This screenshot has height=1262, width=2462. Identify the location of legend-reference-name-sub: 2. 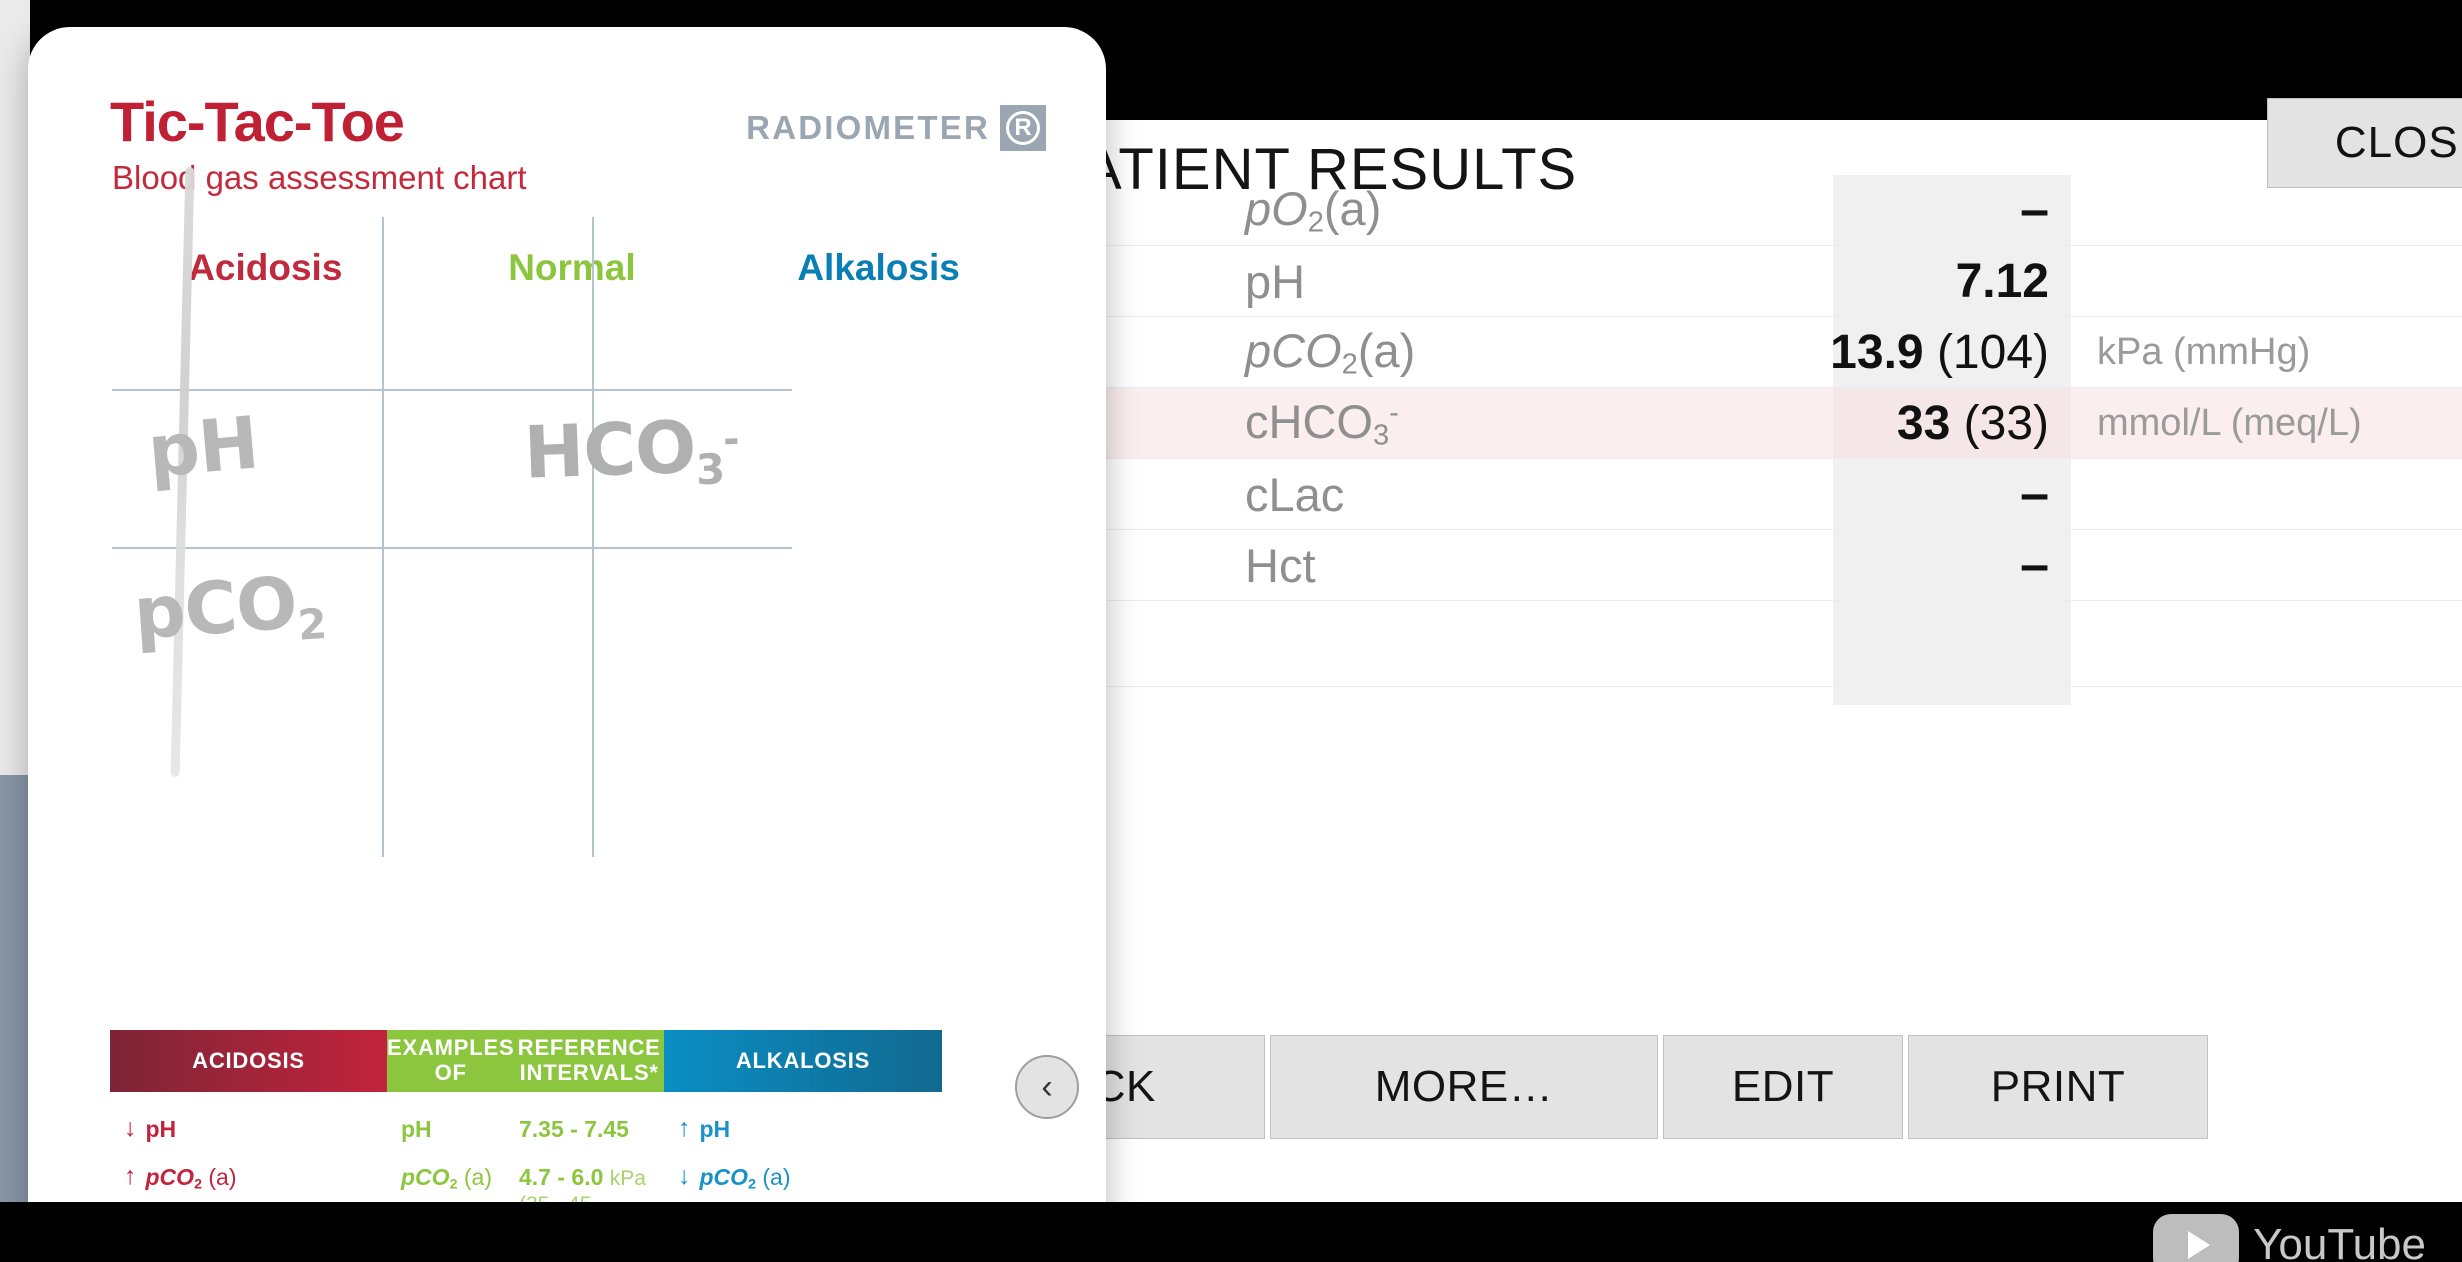
(453, 1184).